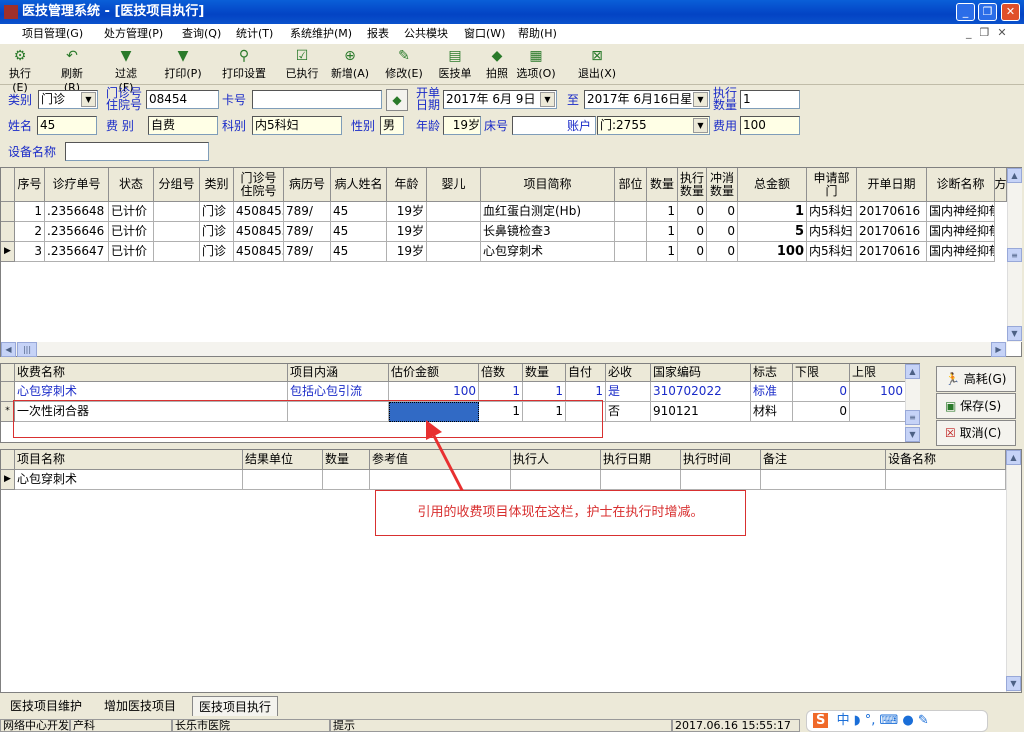 This screenshot has height=732, width=1024. What do you see at coordinates (121, 725) in the screenshot?
I see `status-panel-1: 产科` at bounding box center [121, 725].